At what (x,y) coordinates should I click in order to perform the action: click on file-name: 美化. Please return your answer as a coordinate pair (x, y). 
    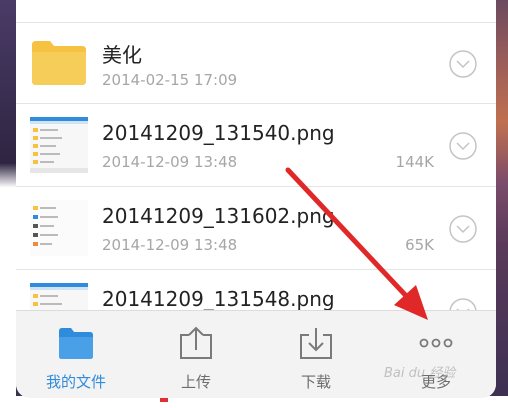
    Looking at the image, I should click on (122, 55).